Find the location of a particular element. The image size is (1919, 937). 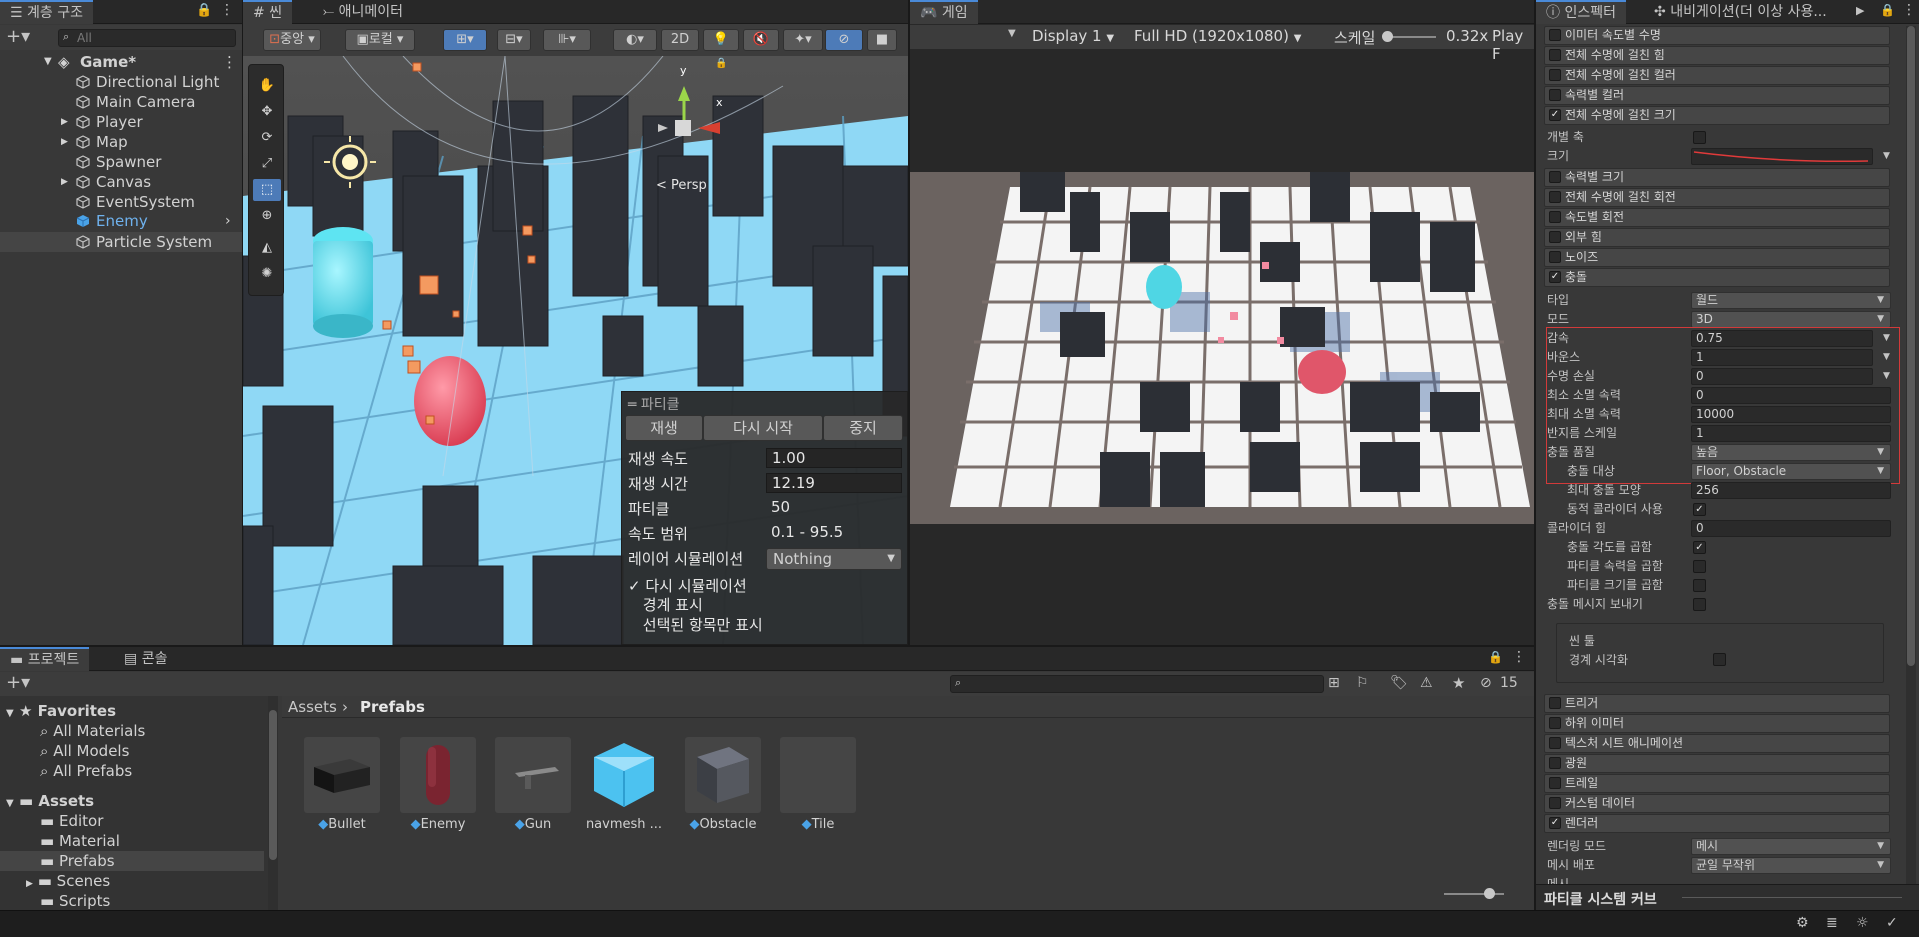

hierarchy-item-eventsystem: EventSystem is located at coordinates (120, 202).